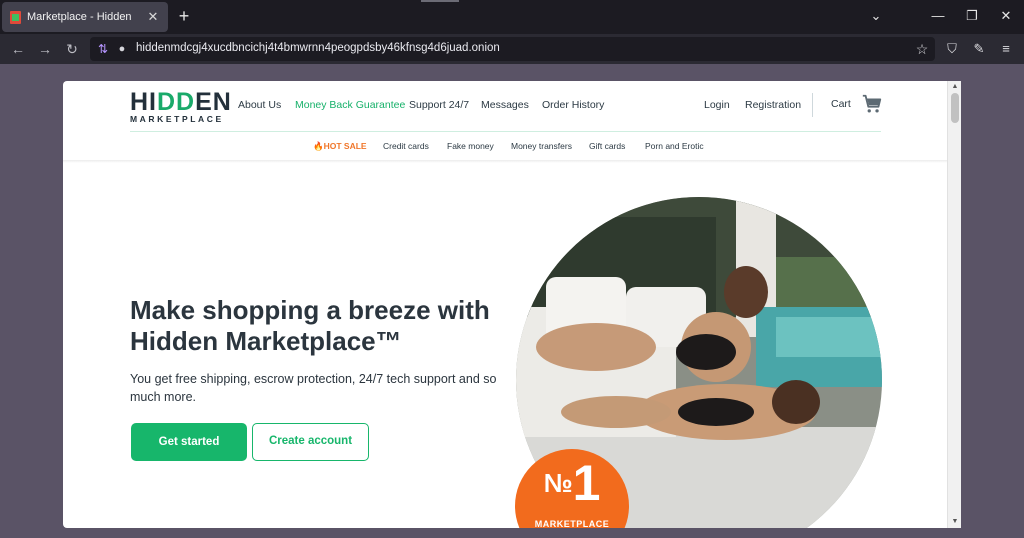 Image resolution: width=1024 pixels, height=538 pixels. What do you see at coordinates (181, 102) in the screenshot?
I see `logo-wordmark: HIDDEN` at bounding box center [181, 102].